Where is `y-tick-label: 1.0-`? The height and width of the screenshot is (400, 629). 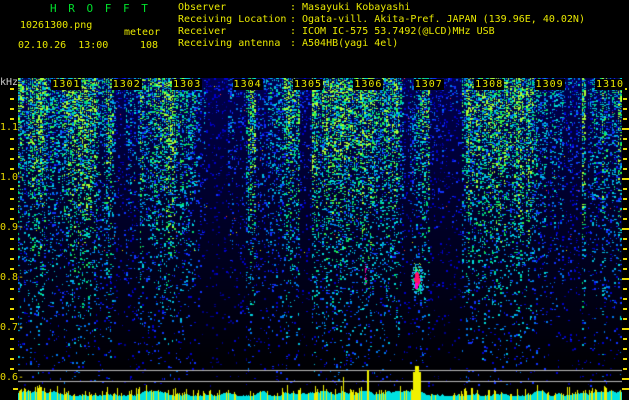 y-tick-label: 1.0- is located at coordinates (12, 177).